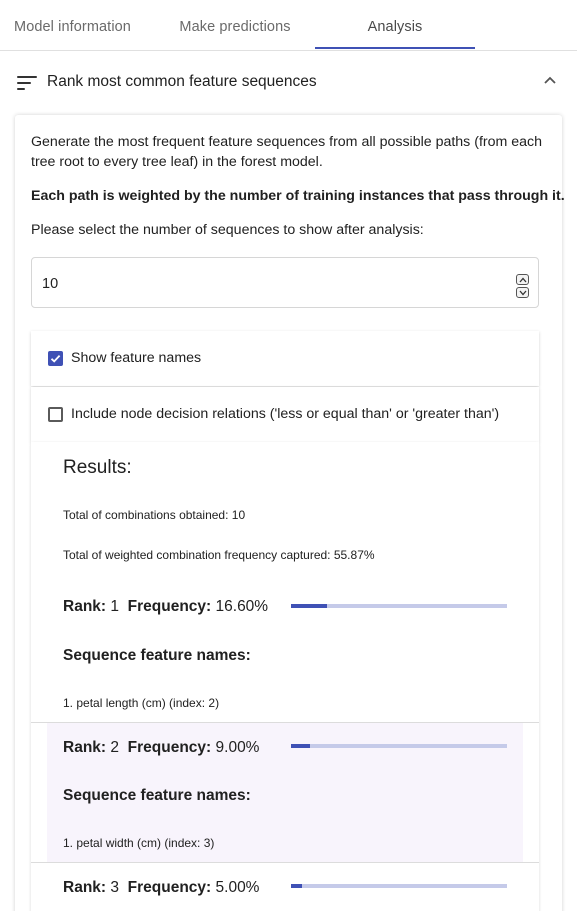 This screenshot has width=577, height=911. I want to click on number-stepper, so click(522, 286).